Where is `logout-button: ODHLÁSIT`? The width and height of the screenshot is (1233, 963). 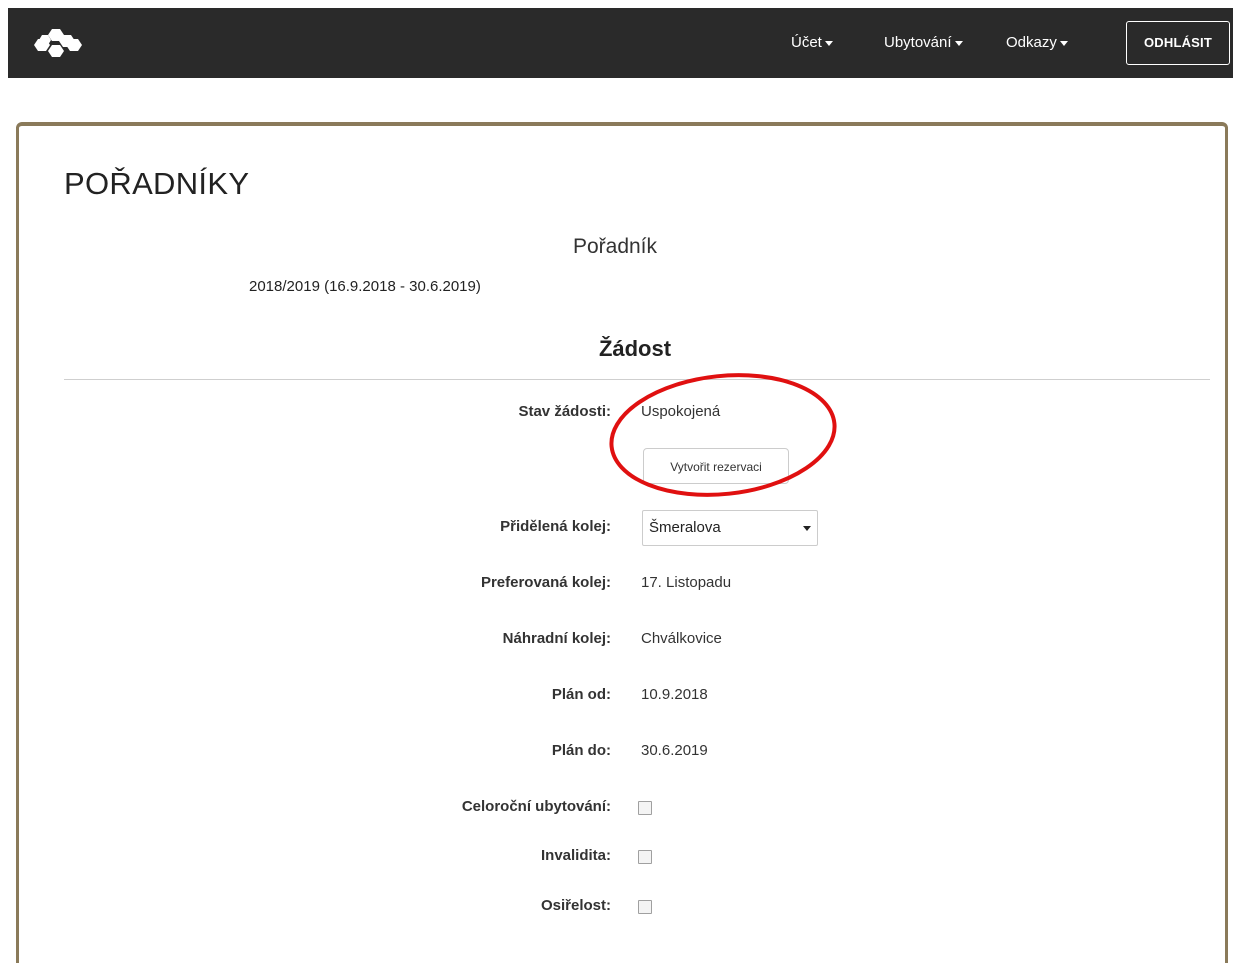
logout-button: ODHLÁSIT is located at coordinates (1178, 43).